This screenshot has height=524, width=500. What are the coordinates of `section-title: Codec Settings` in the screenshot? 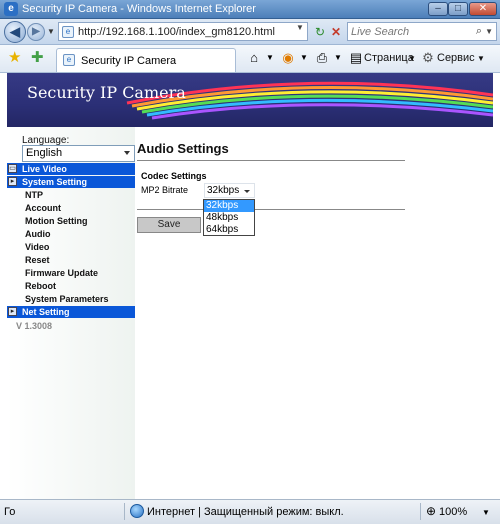 It's located at (174, 176).